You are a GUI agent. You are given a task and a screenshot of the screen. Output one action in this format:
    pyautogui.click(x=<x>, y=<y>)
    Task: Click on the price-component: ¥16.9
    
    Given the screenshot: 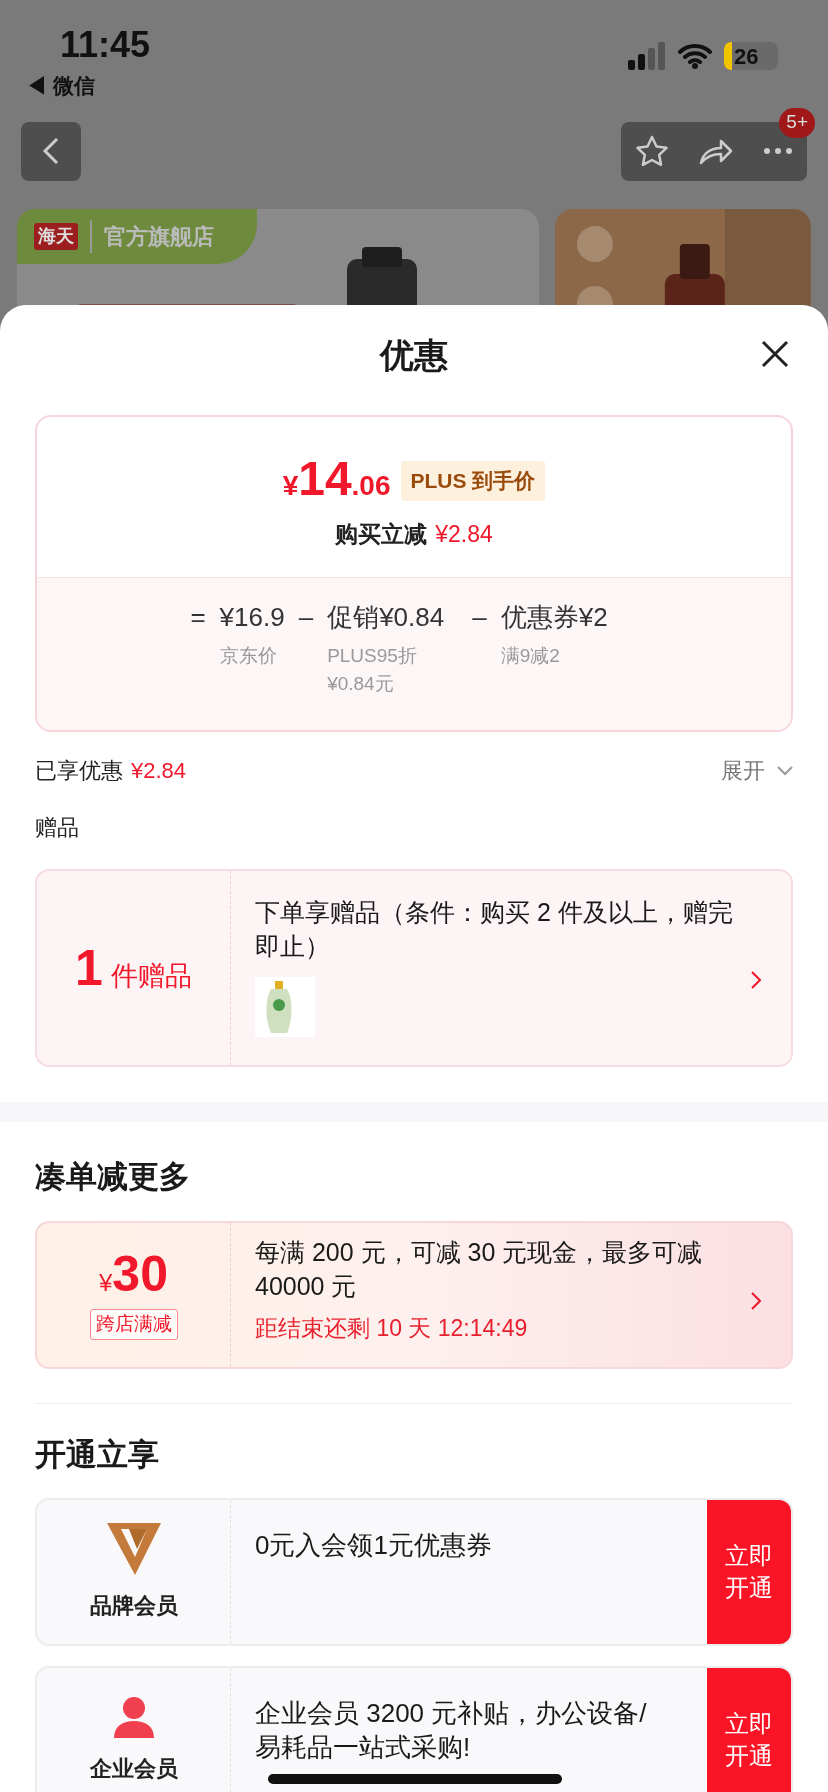 What is the action you would take?
    pyautogui.click(x=252, y=617)
    